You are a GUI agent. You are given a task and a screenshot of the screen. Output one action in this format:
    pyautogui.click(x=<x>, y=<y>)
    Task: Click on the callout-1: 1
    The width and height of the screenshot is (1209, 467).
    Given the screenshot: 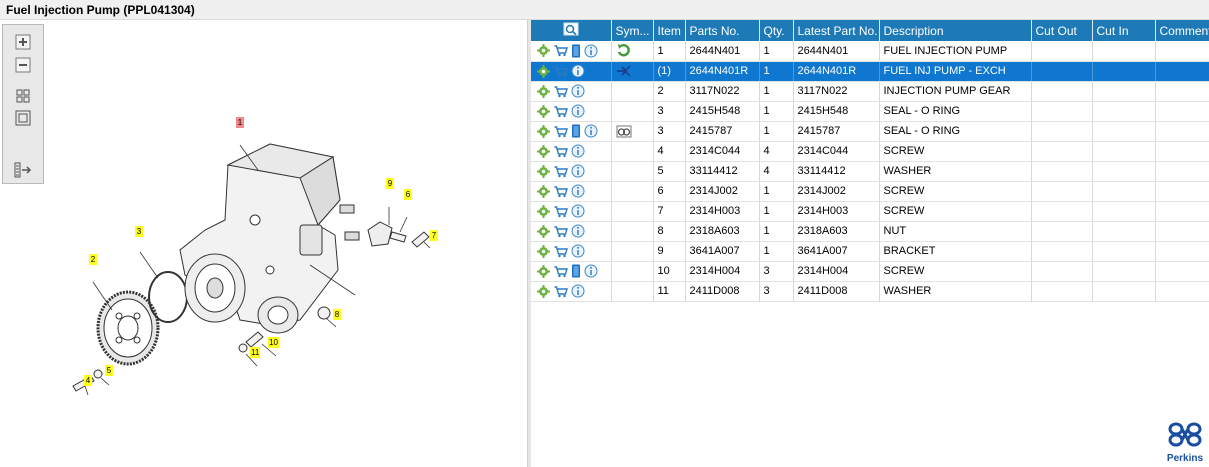 What is the action you would take?
    pyautogui.click(x=240, y=122)
    